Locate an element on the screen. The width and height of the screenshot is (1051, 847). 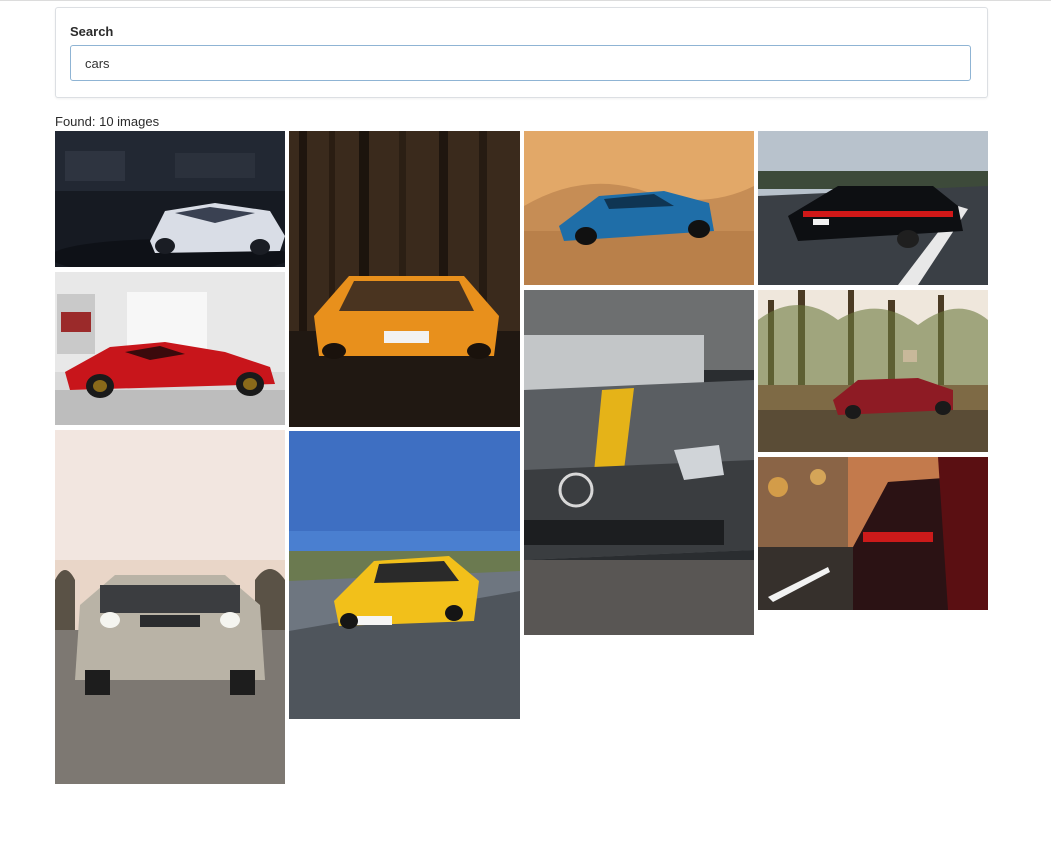
top-divider is located at coordinates (525, 0).